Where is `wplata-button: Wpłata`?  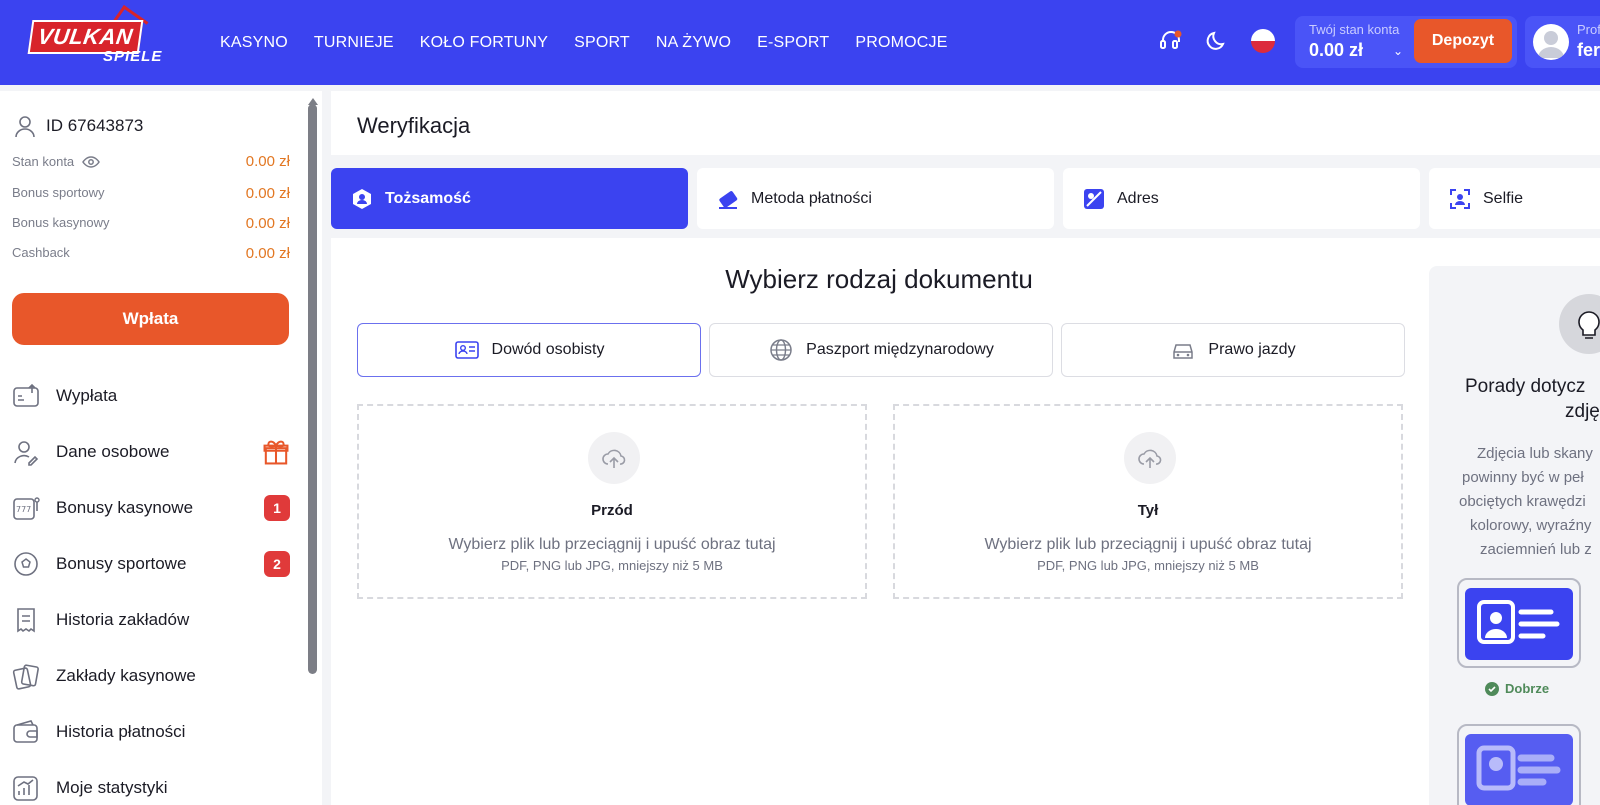 wplata-button: Wpłata is located at coordinates (150, 319).